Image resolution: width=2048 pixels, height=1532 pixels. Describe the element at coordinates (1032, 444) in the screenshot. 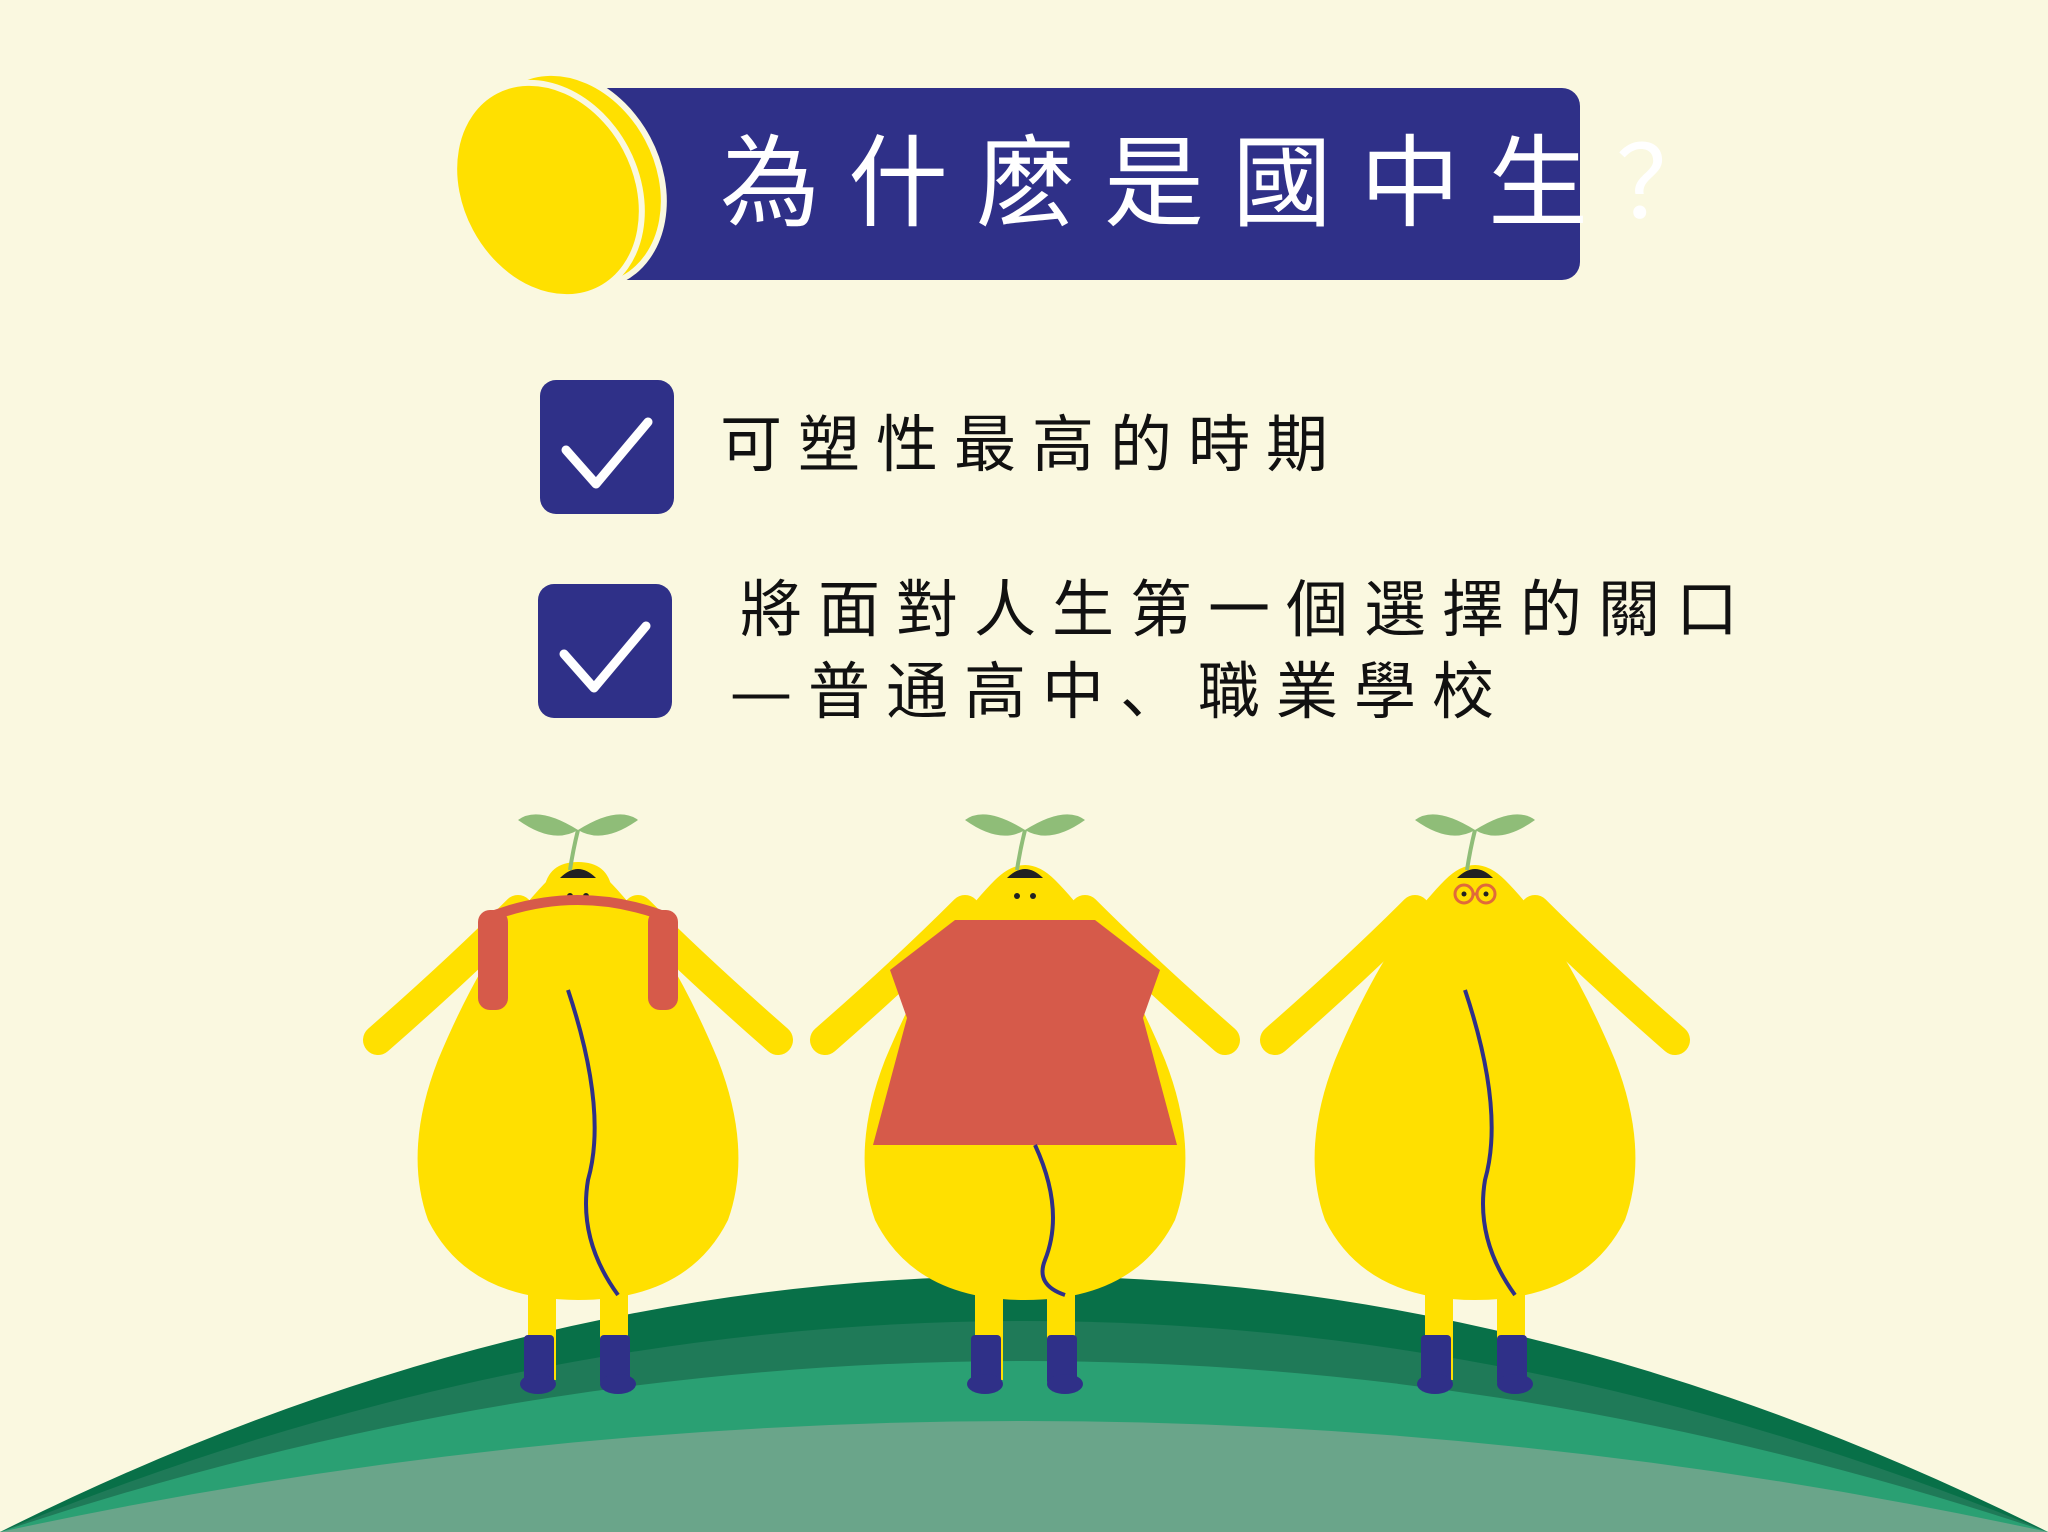

I see `checklist-item-1-text: 可塑性最高的時期` at that location.